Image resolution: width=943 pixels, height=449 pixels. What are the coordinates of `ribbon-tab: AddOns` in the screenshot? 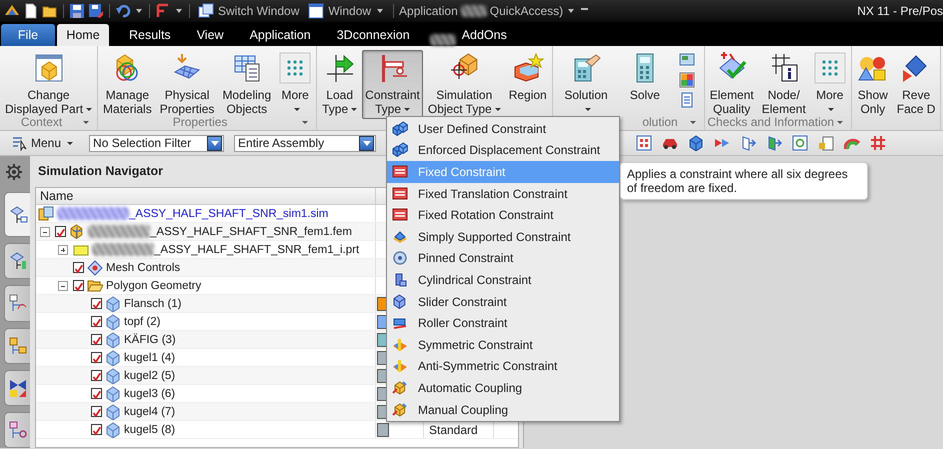 It's located at (484, 35).